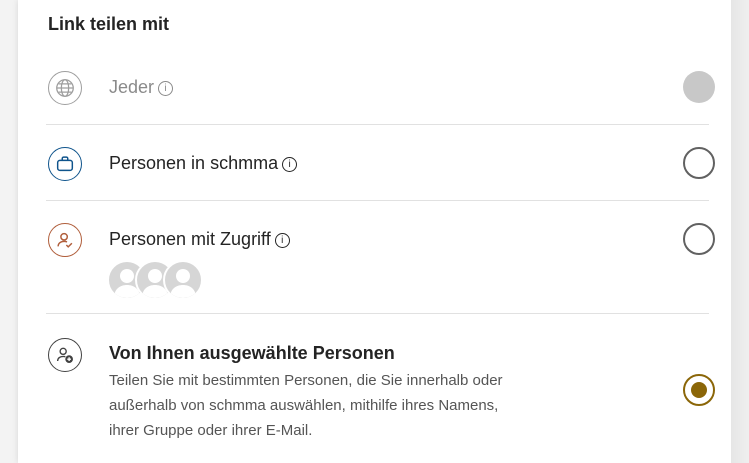 This screenshot has height=463, width=749. Describe the element at coordinates (65, 88) in the screenshot. I see `globe-icon` at that location.